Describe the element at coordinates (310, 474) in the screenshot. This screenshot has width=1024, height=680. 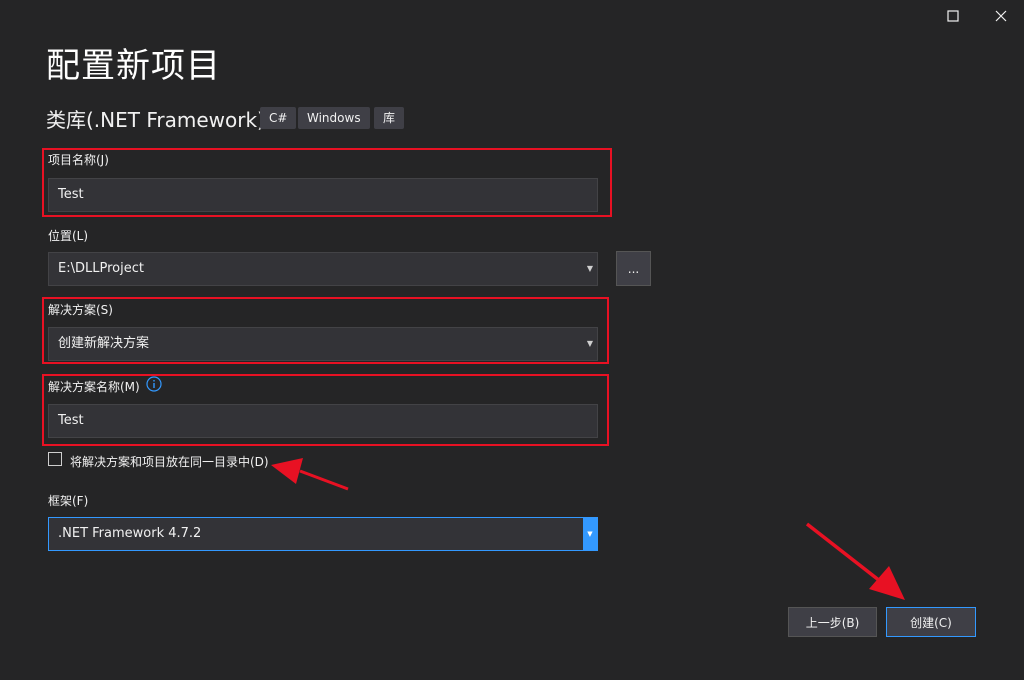
I see `arrow-annotation-checkbox` at that location.